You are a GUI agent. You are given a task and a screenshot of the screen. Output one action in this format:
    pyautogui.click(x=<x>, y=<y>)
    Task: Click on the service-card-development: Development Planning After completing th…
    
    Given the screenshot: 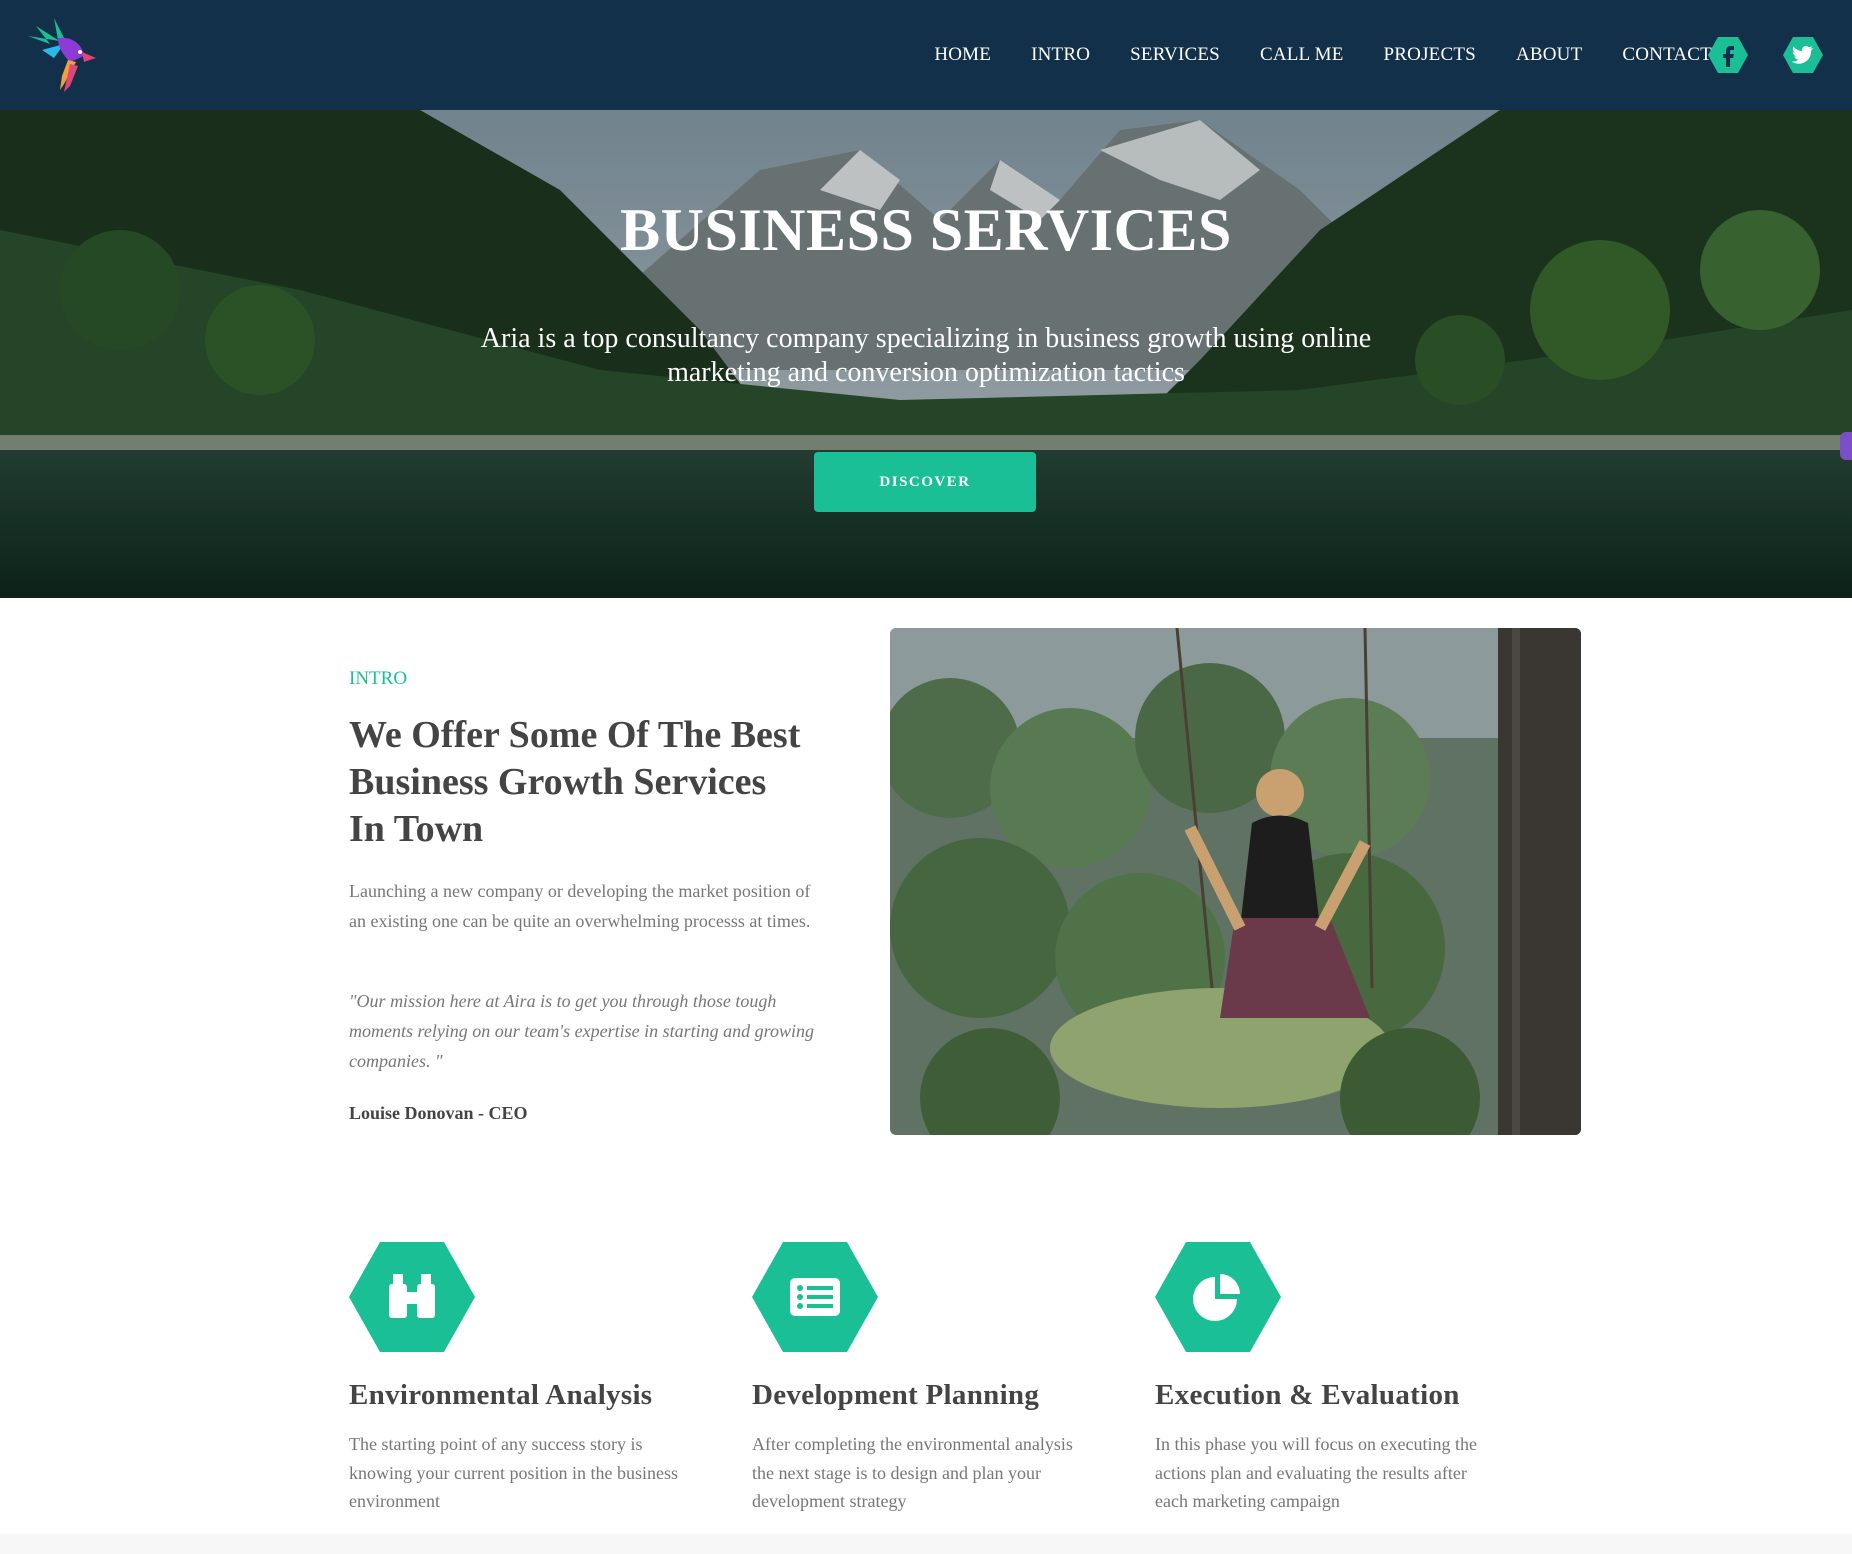 What is the action you would take?
    pyautogui.click(x=932, y=1379)
    